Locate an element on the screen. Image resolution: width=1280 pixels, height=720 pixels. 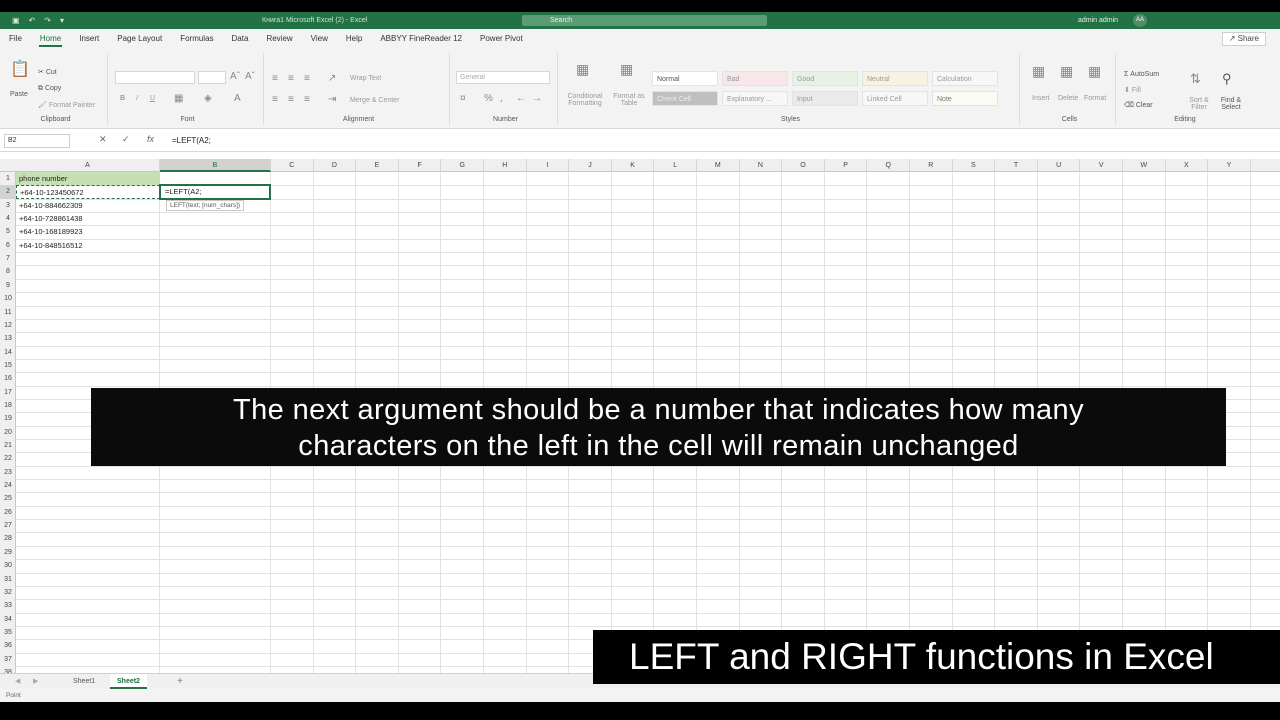
column-header-j: J is located at coordinates (590, 165).